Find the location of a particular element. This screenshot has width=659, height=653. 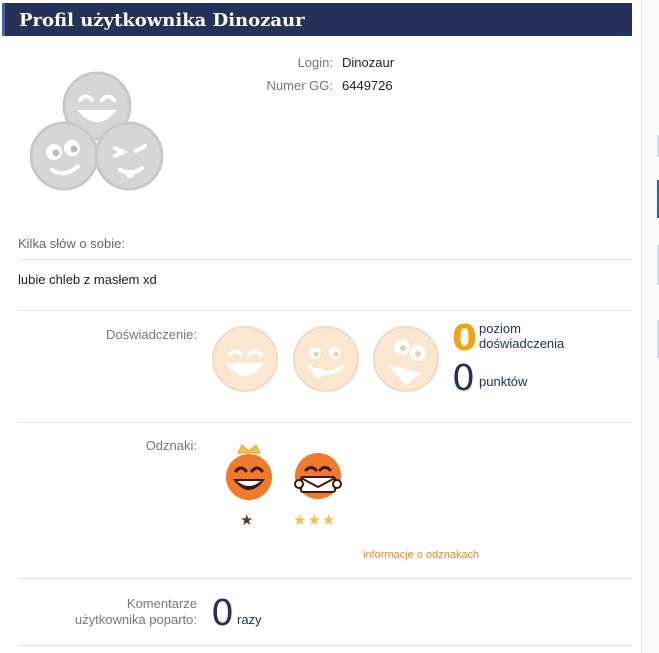

about-text: lubie chleb z masłem xd is located at coordinates (87, 279).